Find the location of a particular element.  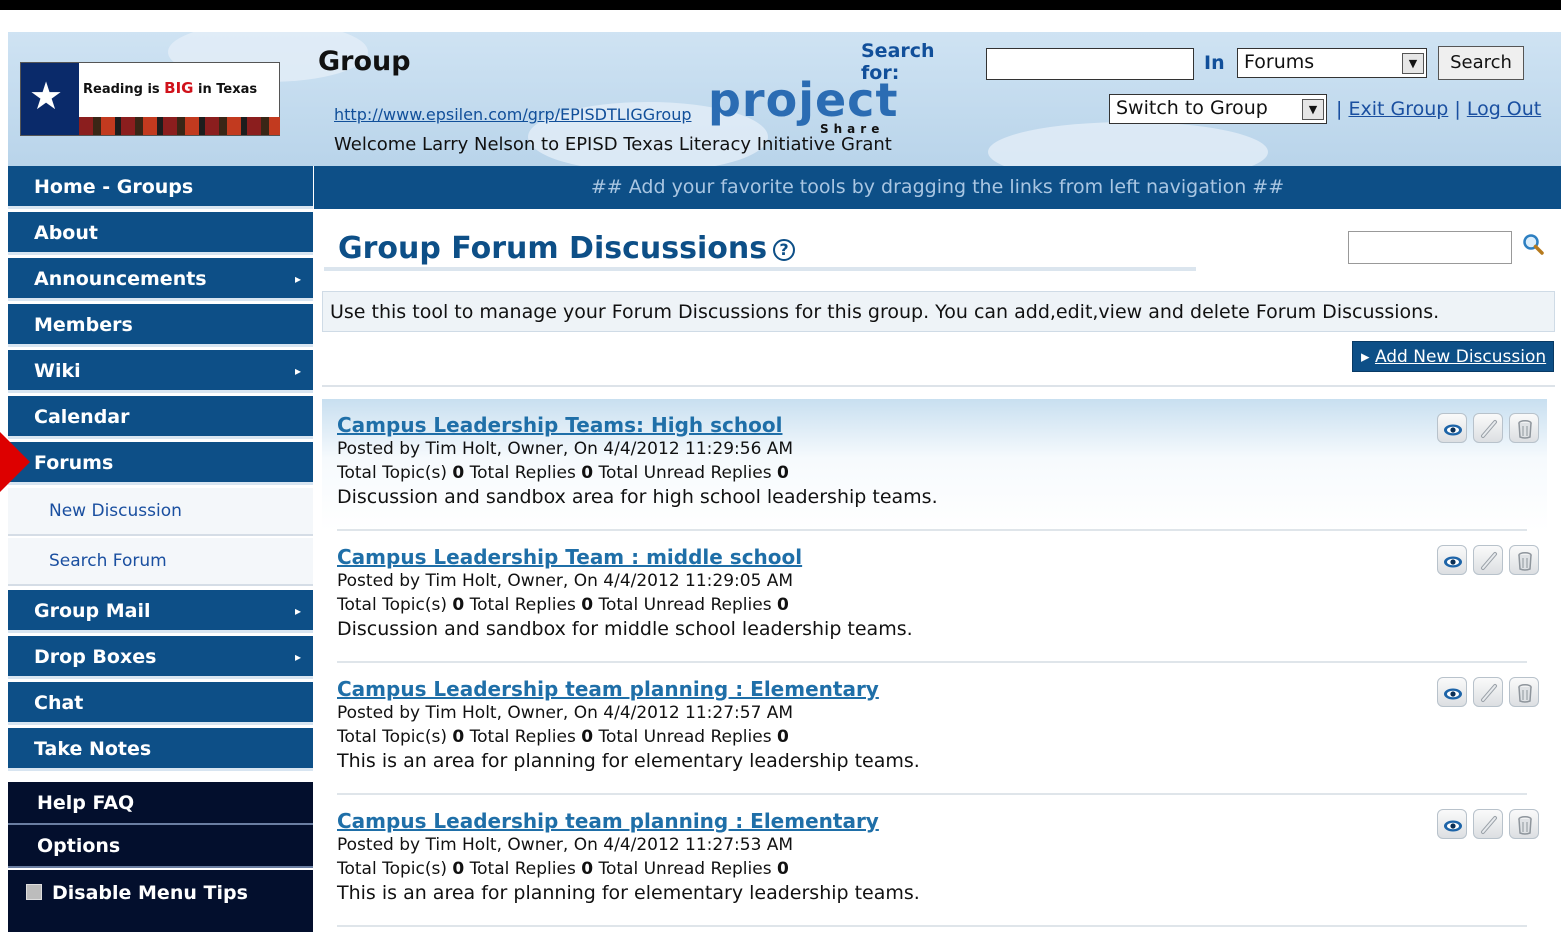

sidebar-item-label: Drop Boxes is located at coordinates (95, 657).